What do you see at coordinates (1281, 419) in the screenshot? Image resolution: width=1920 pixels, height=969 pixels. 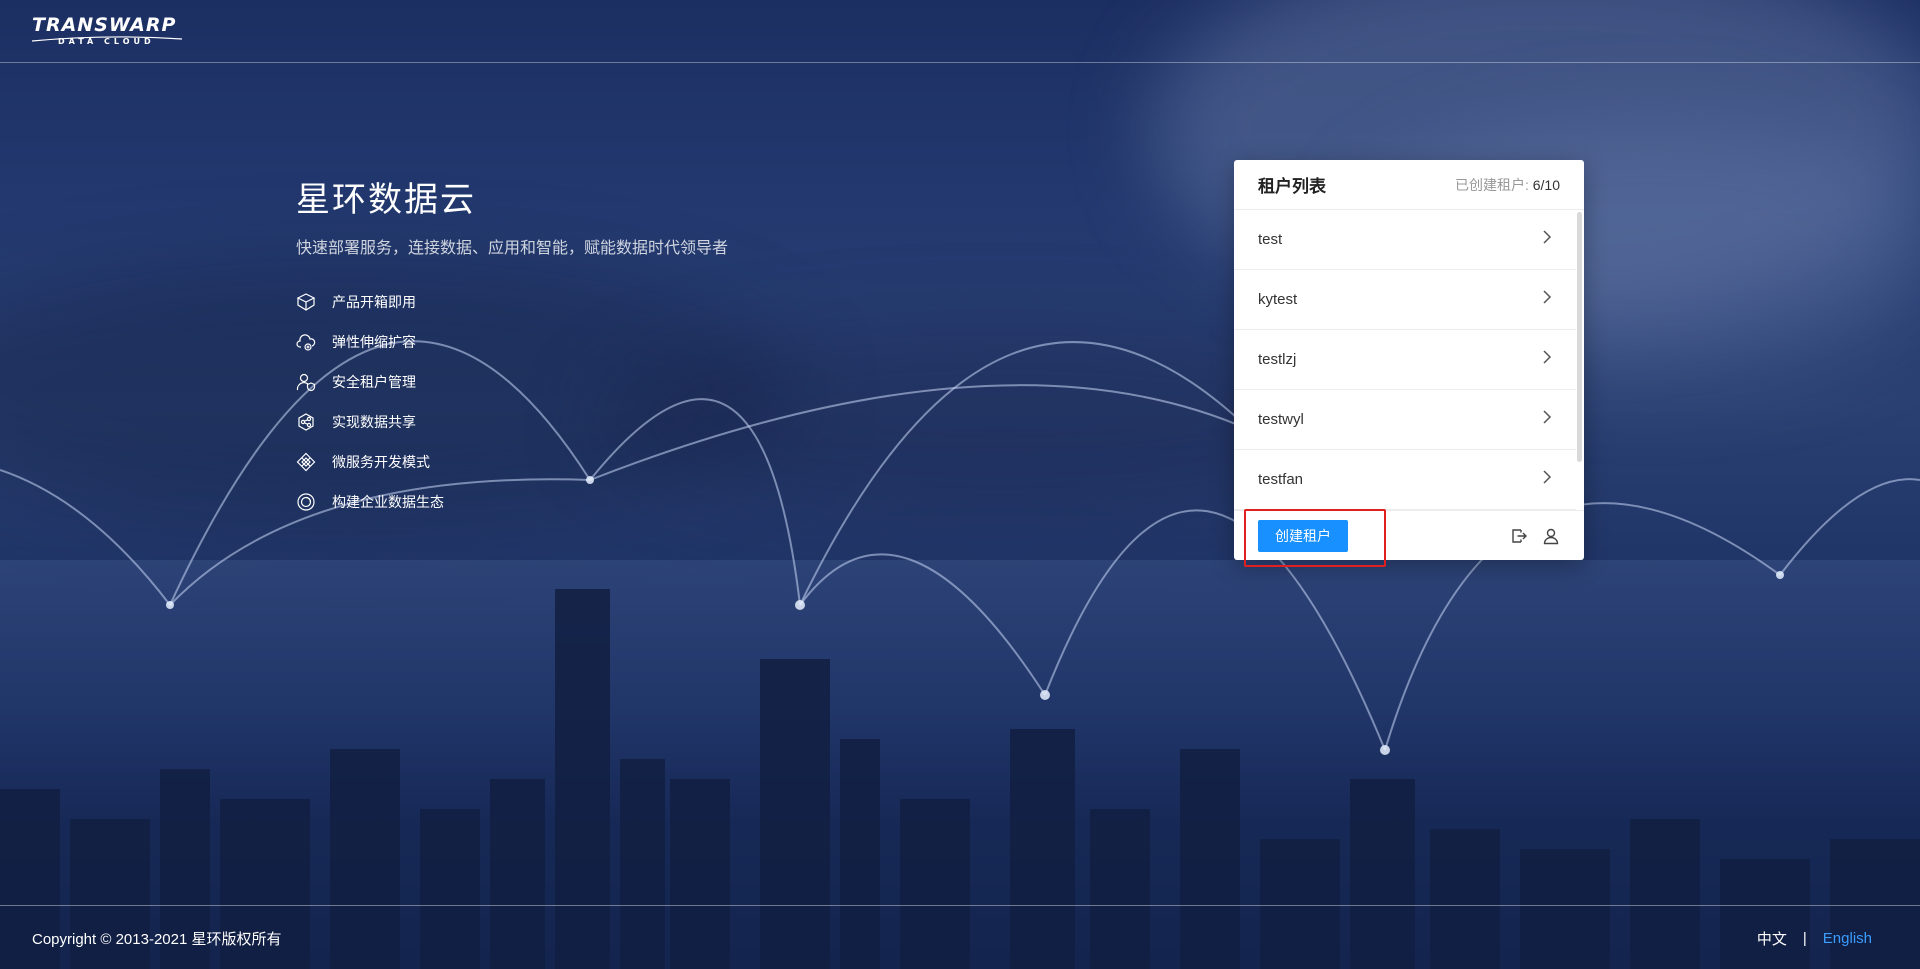 I see `tenant-name: testwyl` at bounding box center [1281, 419].